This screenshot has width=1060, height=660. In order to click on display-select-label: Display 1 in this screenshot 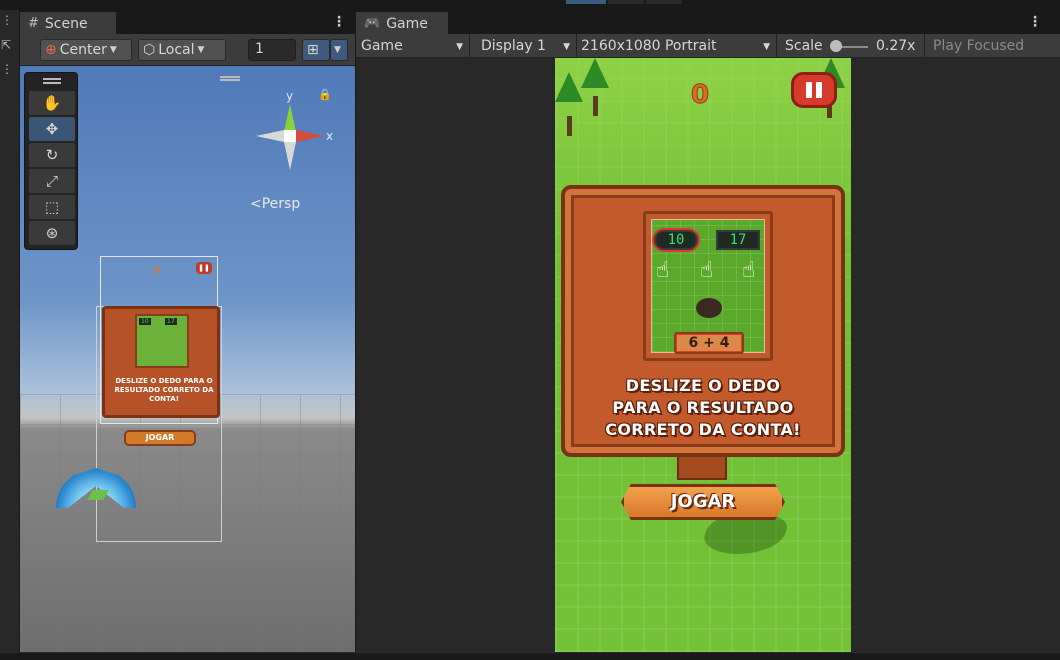, I will do `click(513, 46)`.